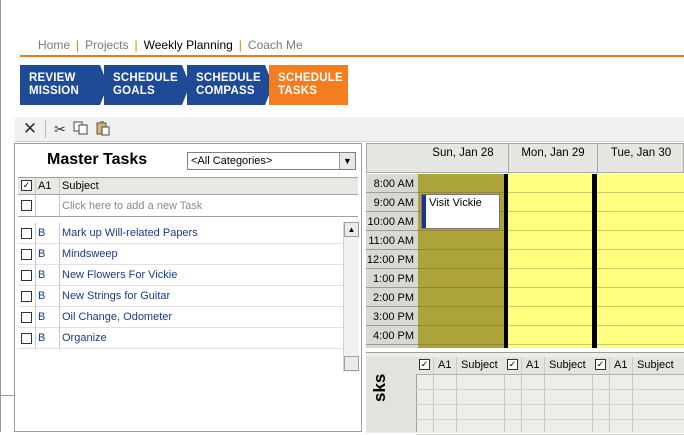 This screenshot has width=684, height=435. Describe the element at coordinates (460, 366) in the screenshot. I see `day-task-header-sun: ✓ A1 Subject` at that location.